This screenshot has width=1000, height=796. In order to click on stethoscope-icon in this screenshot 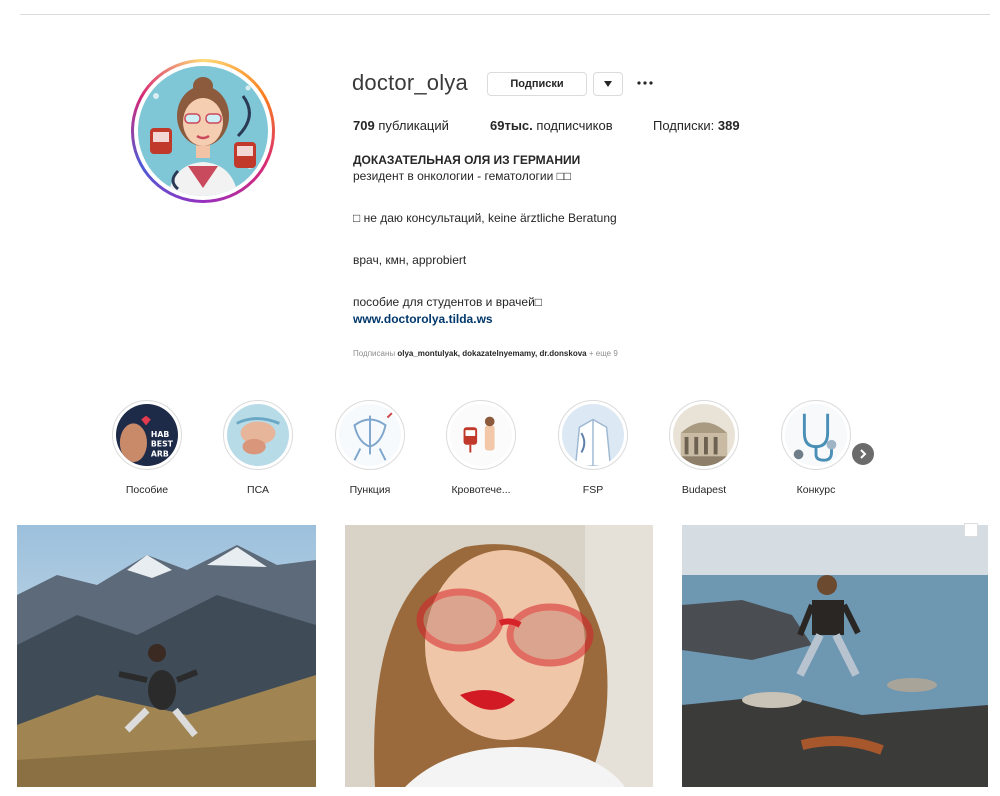, I will do `click(816, 435)`.